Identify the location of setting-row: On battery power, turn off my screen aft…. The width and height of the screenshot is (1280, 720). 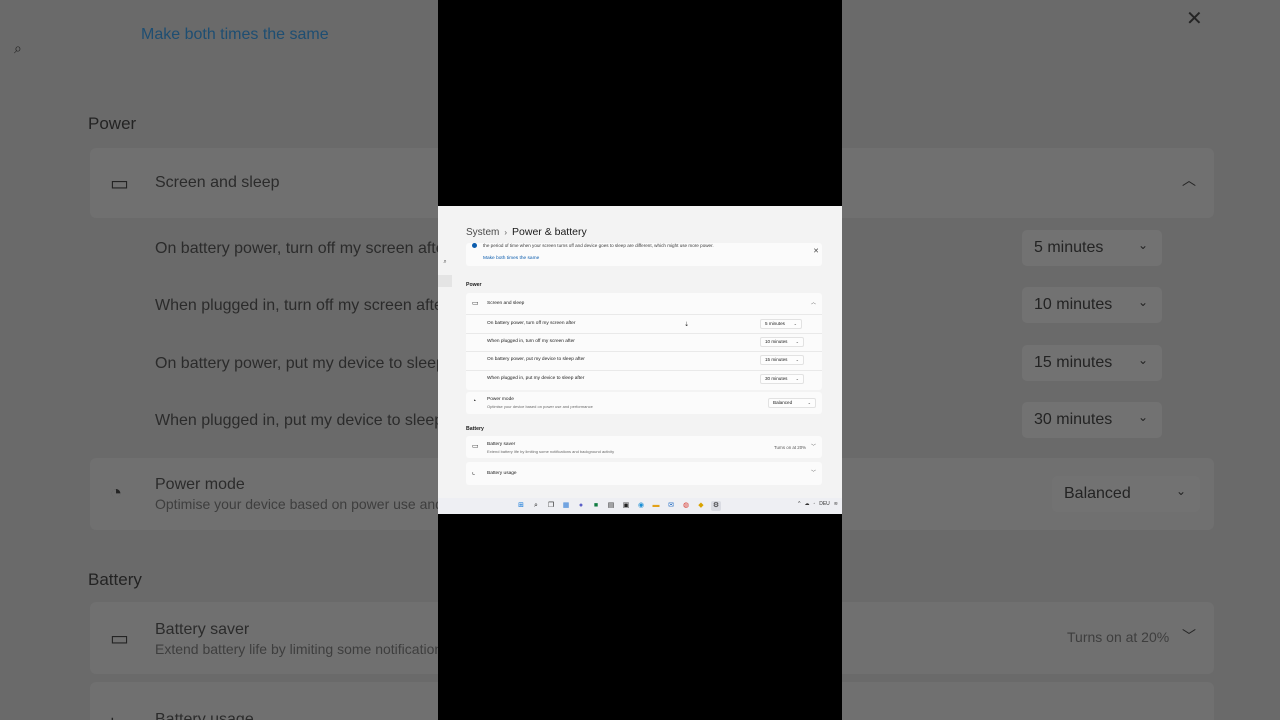
(644, 324).